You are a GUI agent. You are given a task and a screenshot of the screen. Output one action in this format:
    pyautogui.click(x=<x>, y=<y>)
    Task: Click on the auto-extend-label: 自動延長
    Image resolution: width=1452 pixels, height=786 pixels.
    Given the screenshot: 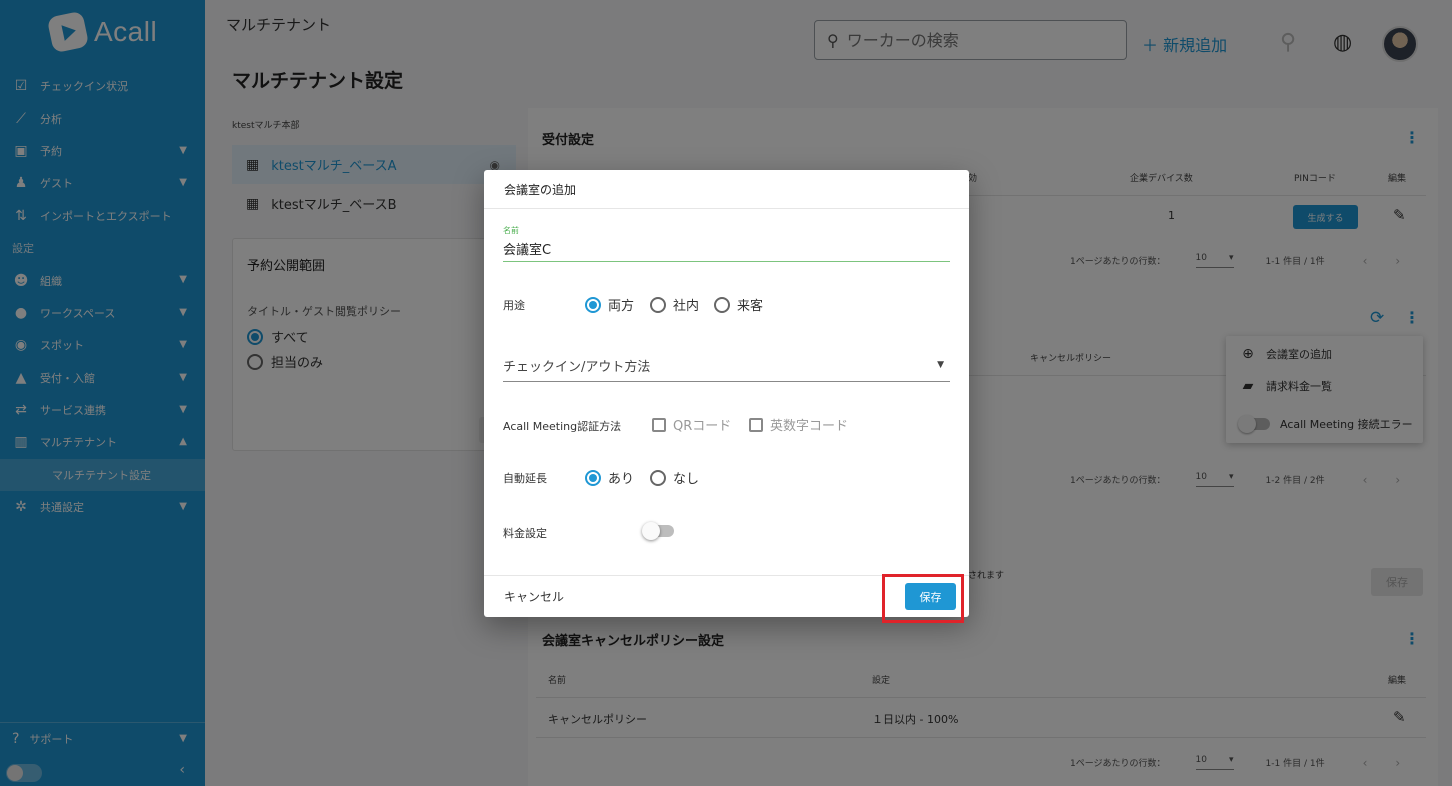 What is the action you would take?
    pyautogui.click(x=525, y=478)
    